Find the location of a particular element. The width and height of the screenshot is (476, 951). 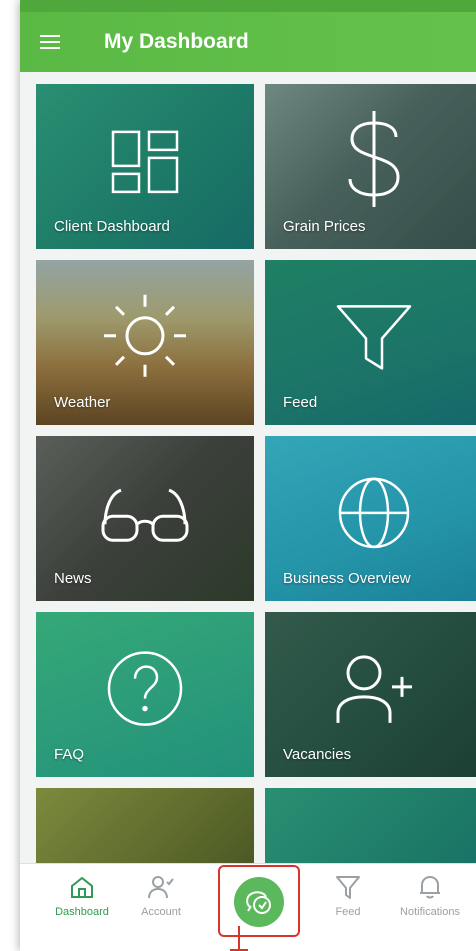

nav-dashboard: Dashboard is located at coordinates (82, 909).